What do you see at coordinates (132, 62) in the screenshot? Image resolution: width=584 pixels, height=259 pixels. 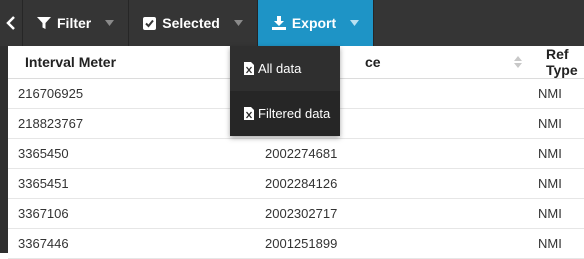 I see `column-header-interval-meter: Interval Meter` at bounding box center [132, 62].